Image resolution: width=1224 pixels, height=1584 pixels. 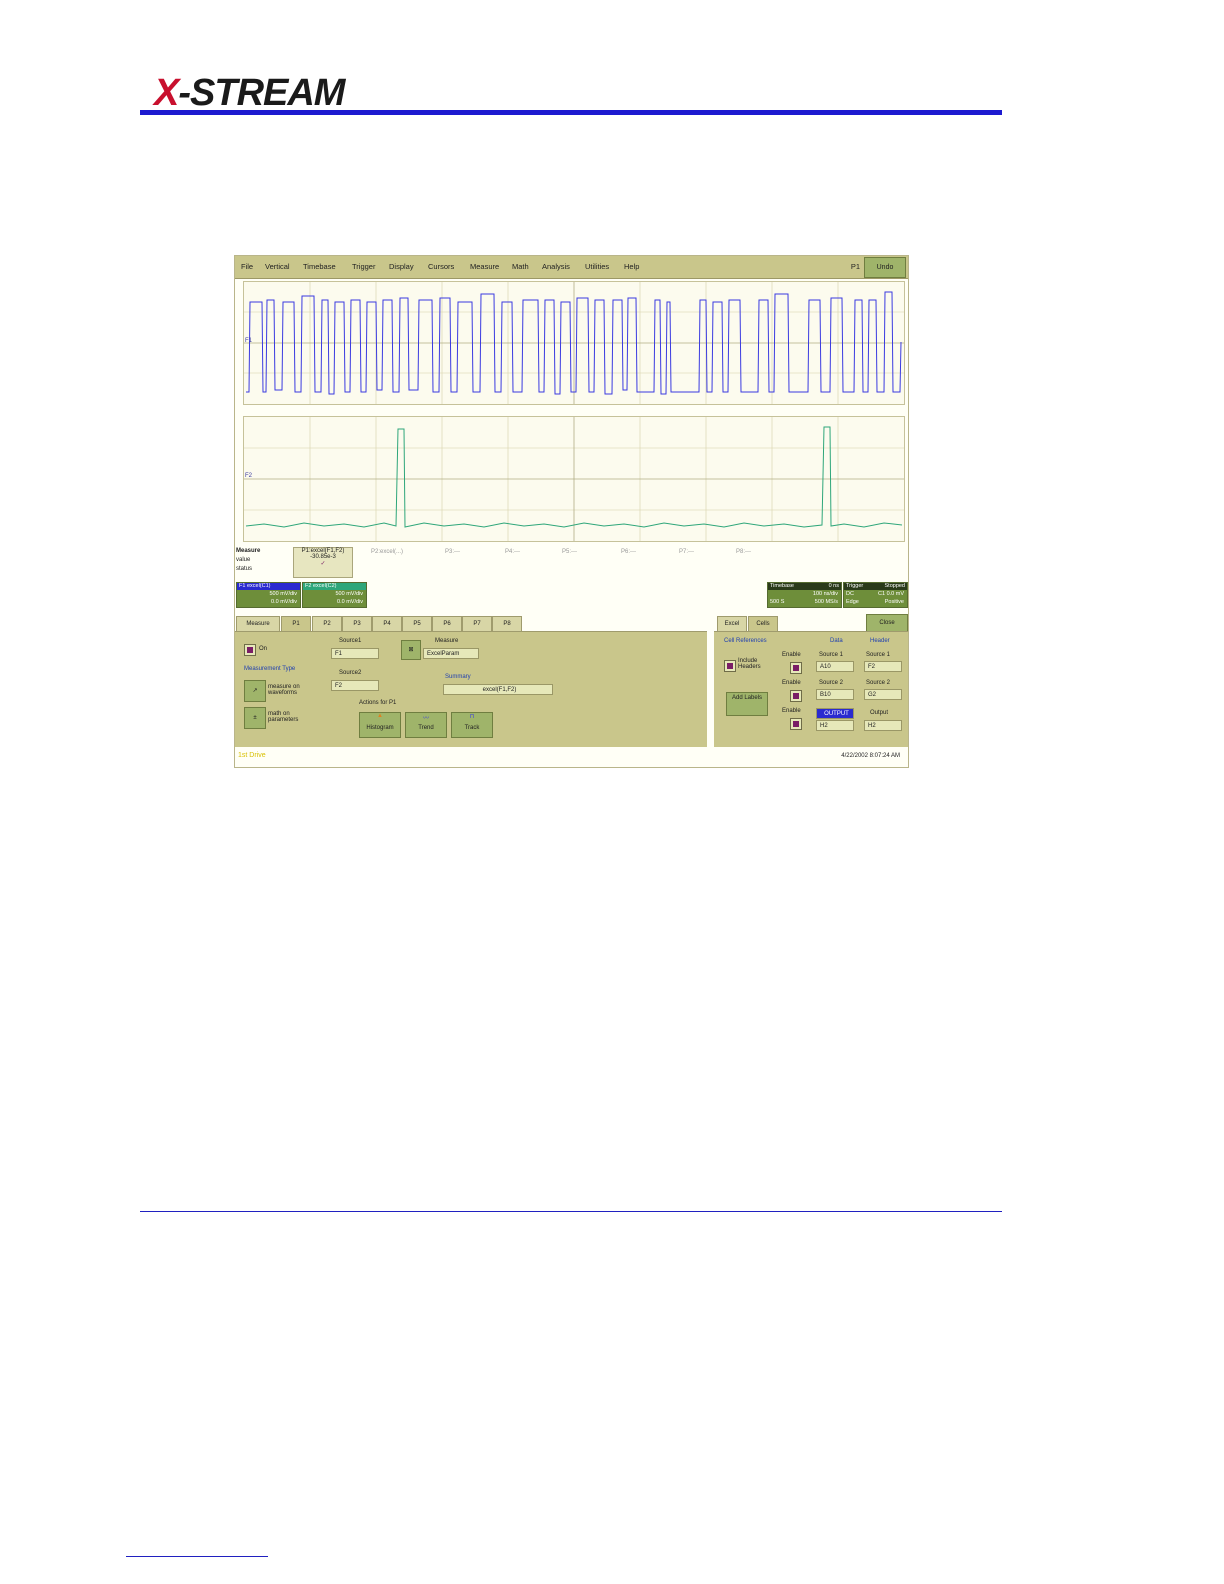 What do you see at coordinates (248, 551) in the screenshot?
I see `measure-title: Measure` at bounding box center [248, 551].